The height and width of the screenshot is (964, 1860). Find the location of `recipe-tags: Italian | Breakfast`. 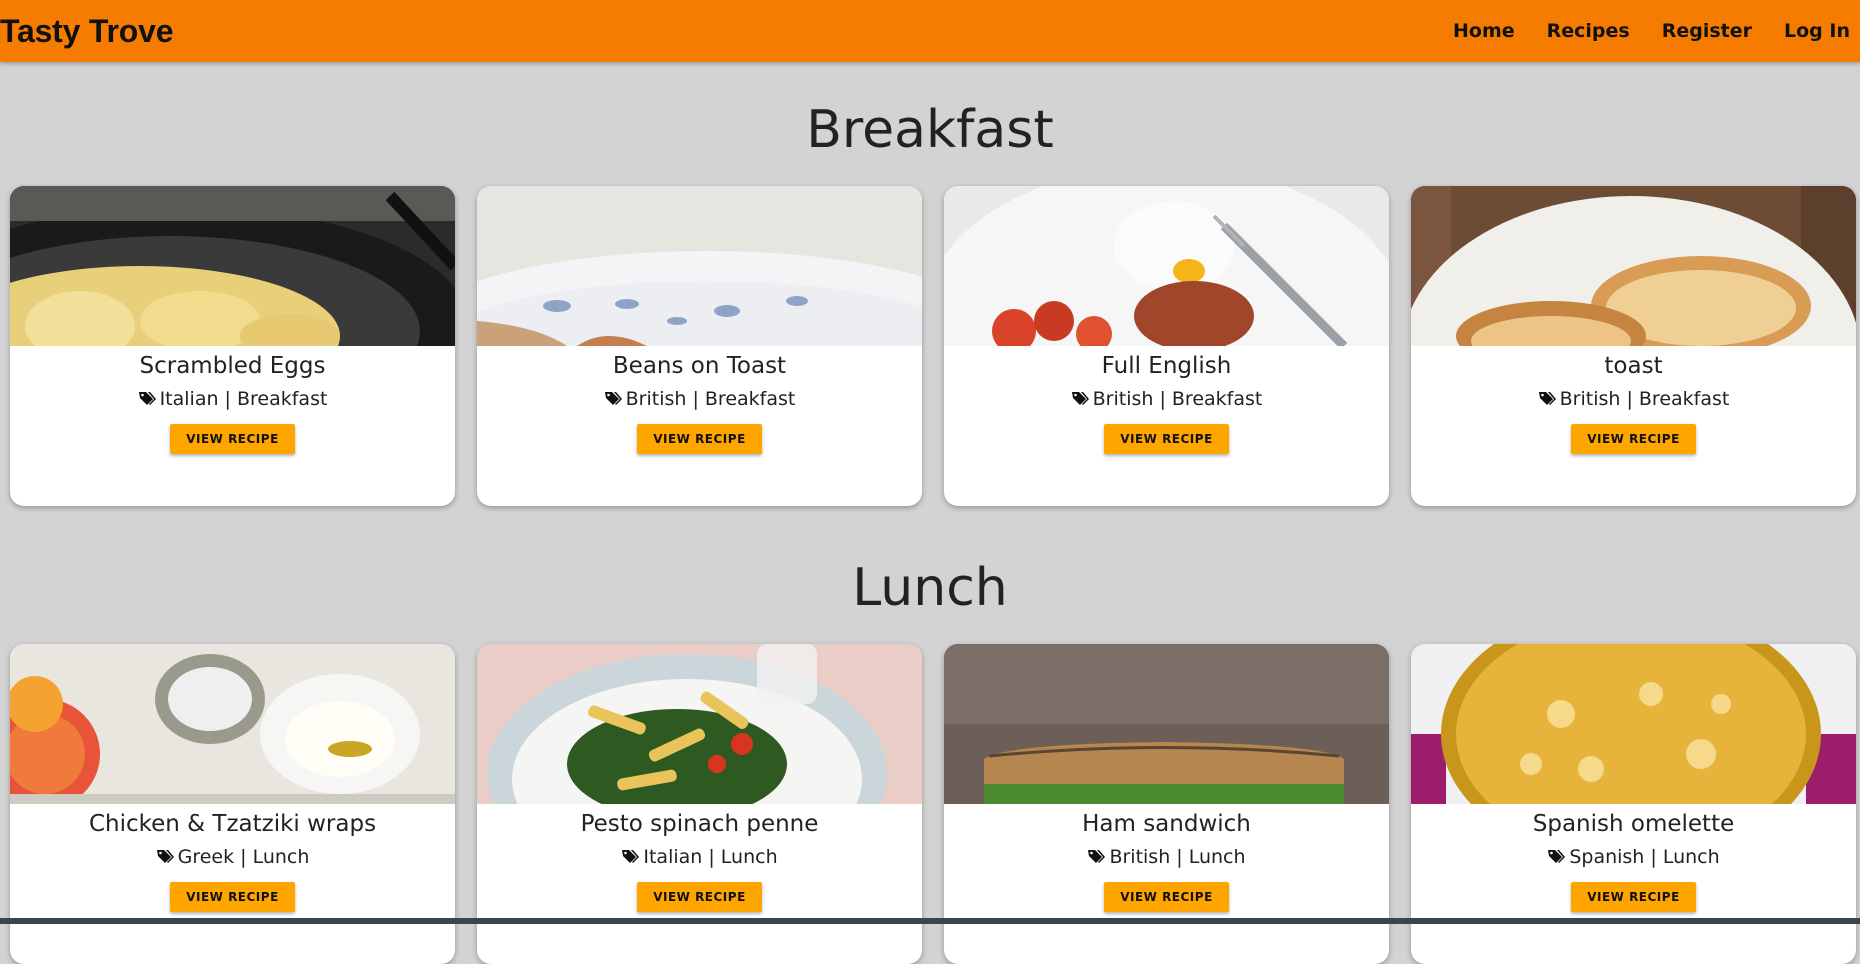

recipe-tags: Italian | Breakfast is located at coordinates (233, 399).